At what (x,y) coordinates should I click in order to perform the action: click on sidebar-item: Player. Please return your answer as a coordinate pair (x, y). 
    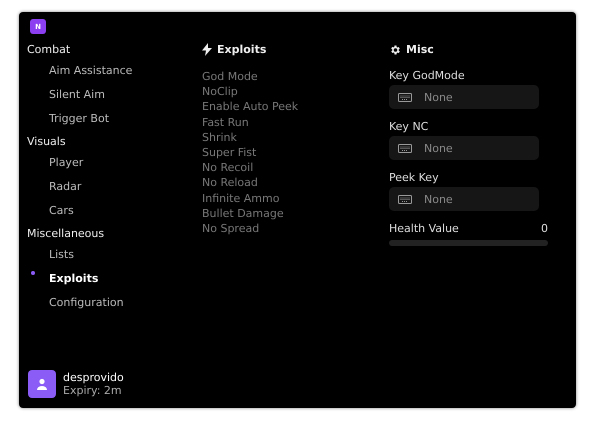
    Looking at the image, I should click on (66, 162).